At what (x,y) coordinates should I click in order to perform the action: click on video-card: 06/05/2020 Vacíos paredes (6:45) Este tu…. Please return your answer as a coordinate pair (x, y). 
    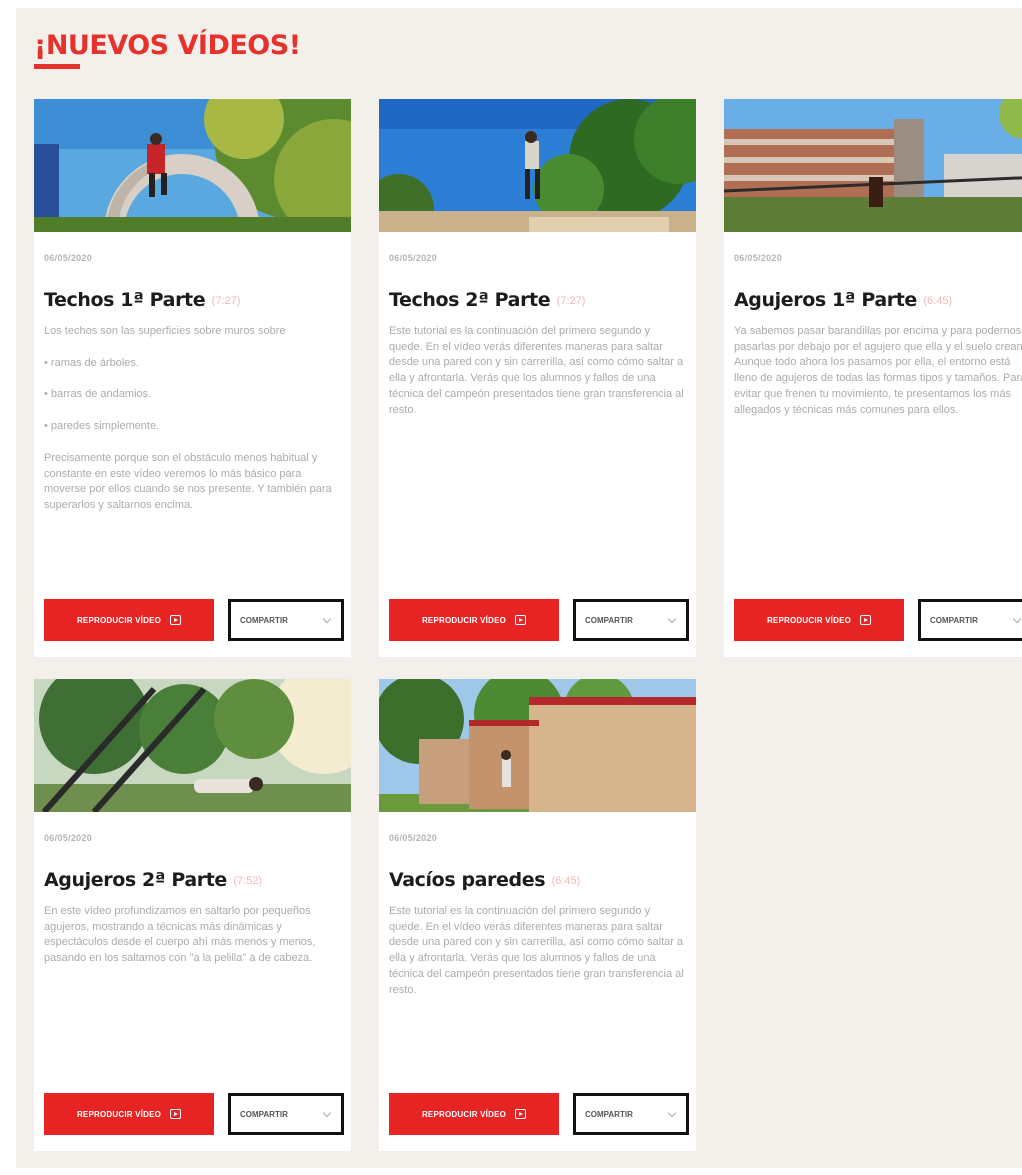
    Looking at the image, I should click on (537, 915).